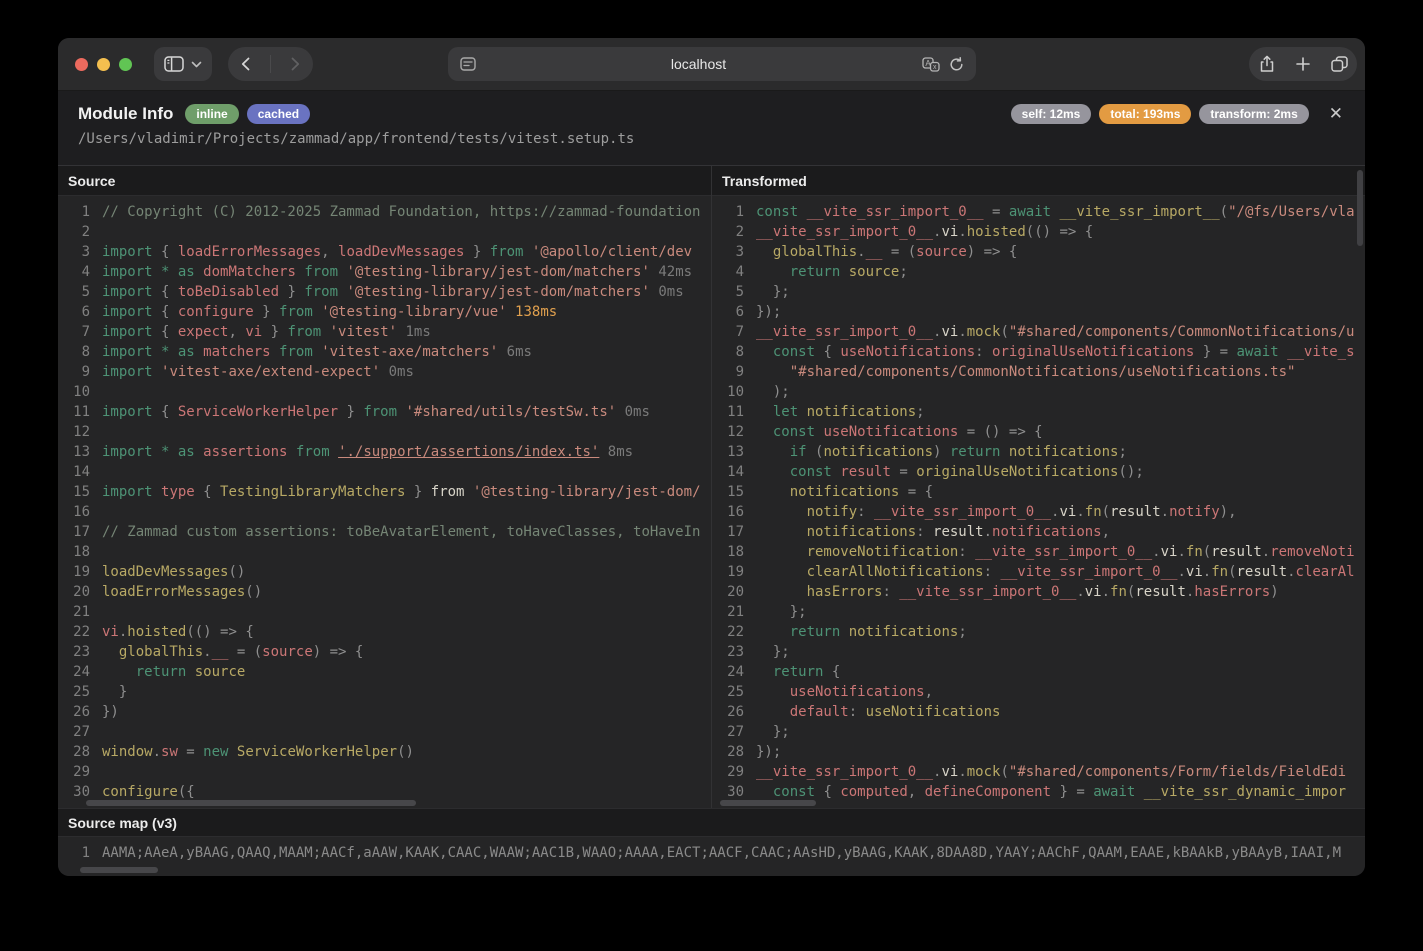 This screenshot has width=1423, height=951. Describe the element at coordinates (85, 352) in the screenshot. I see `line-number: 8` at that location.